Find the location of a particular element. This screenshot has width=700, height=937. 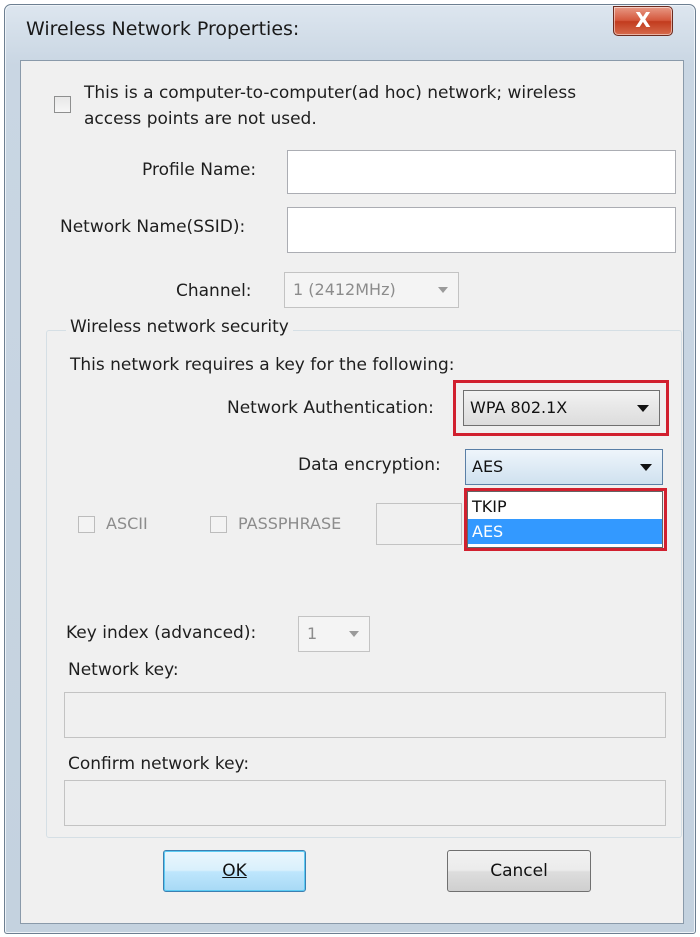

passphrase-label: PASSPHRASE is located at coordinates (290, 523).